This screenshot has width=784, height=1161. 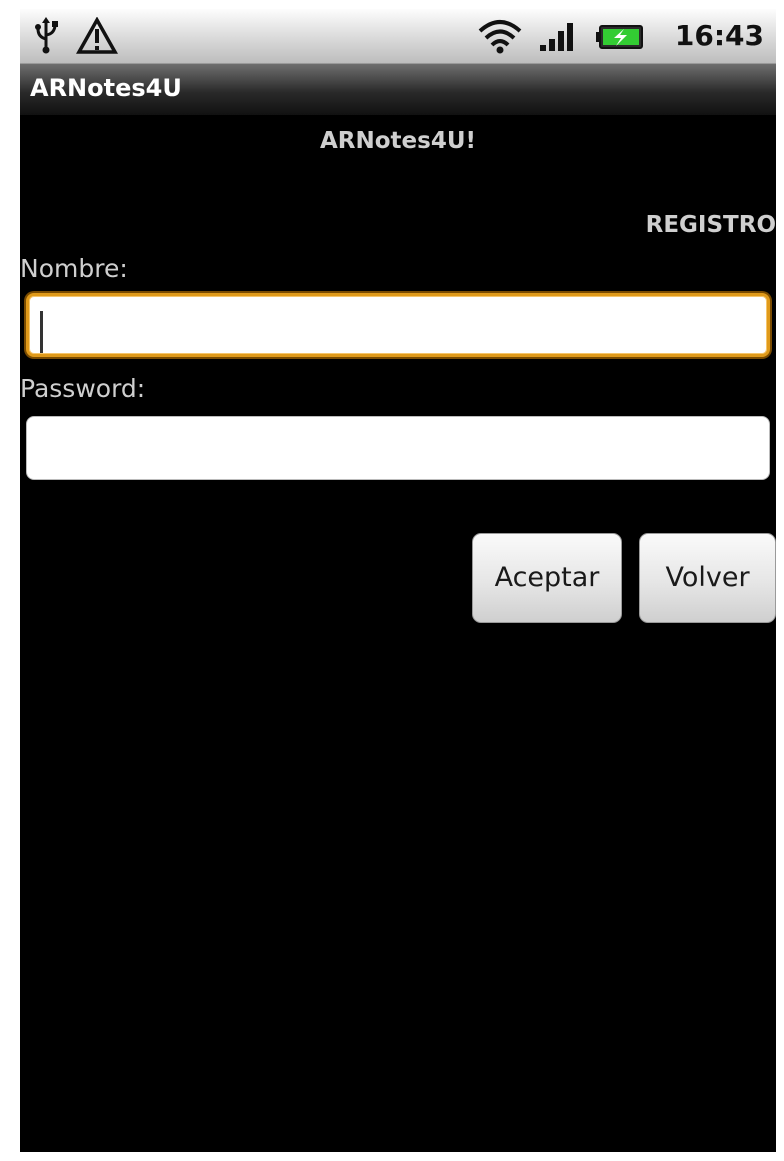 What do you see at coordinates (46, 35) in the screenshot?
I see `usb-icon` at bounding box center [46, 35].